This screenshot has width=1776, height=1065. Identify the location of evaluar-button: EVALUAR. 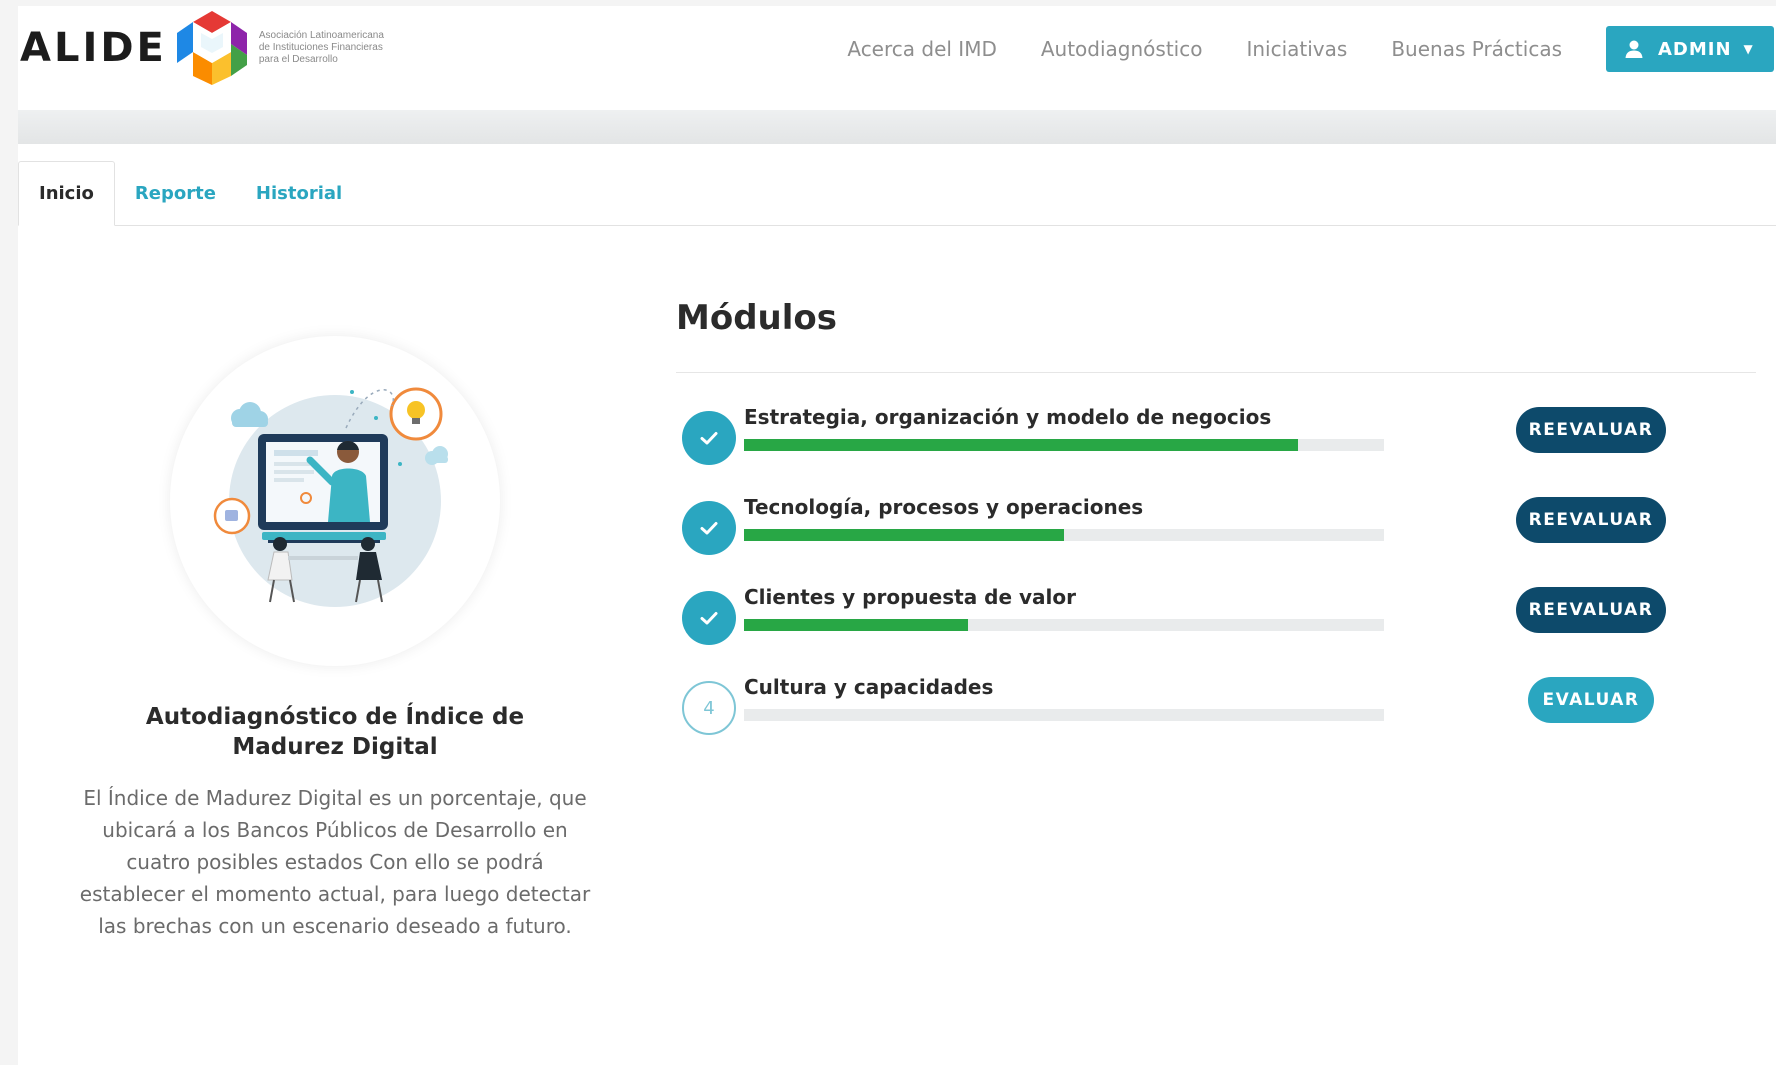
(1591, 700).